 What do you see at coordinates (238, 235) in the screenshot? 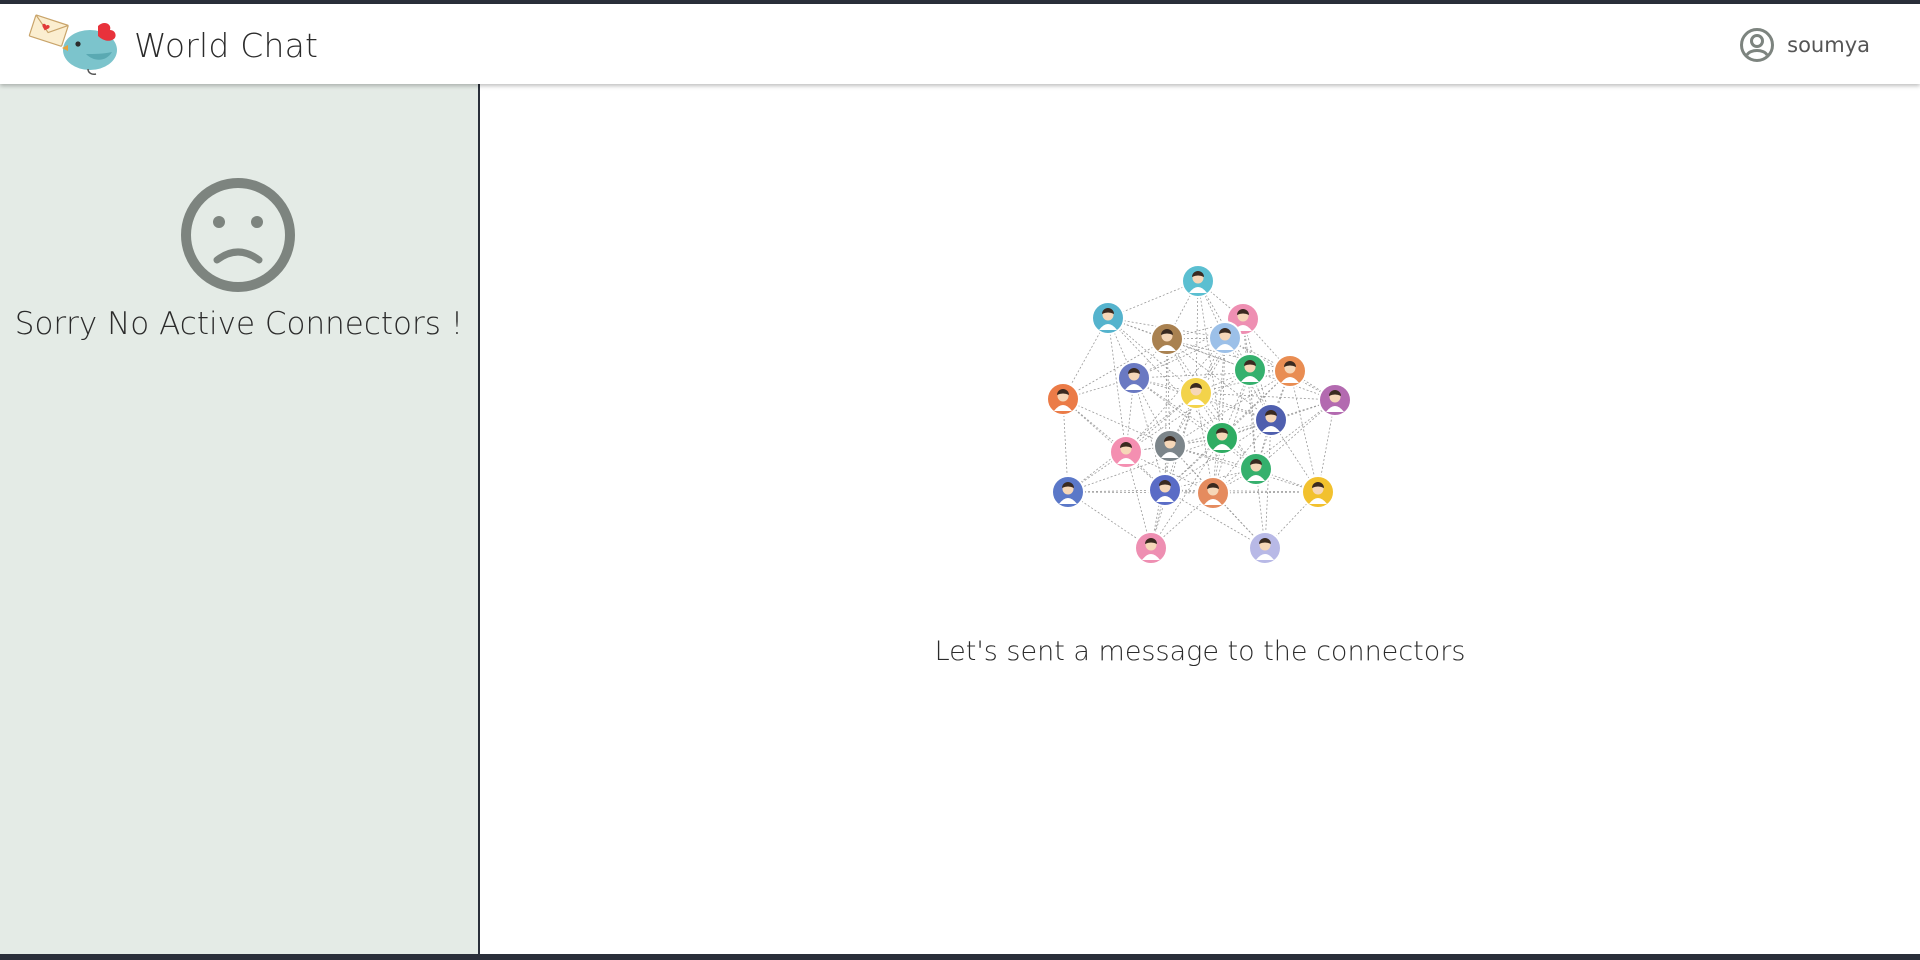
I see `sad-face-icon` at bounding box center [238, 235].